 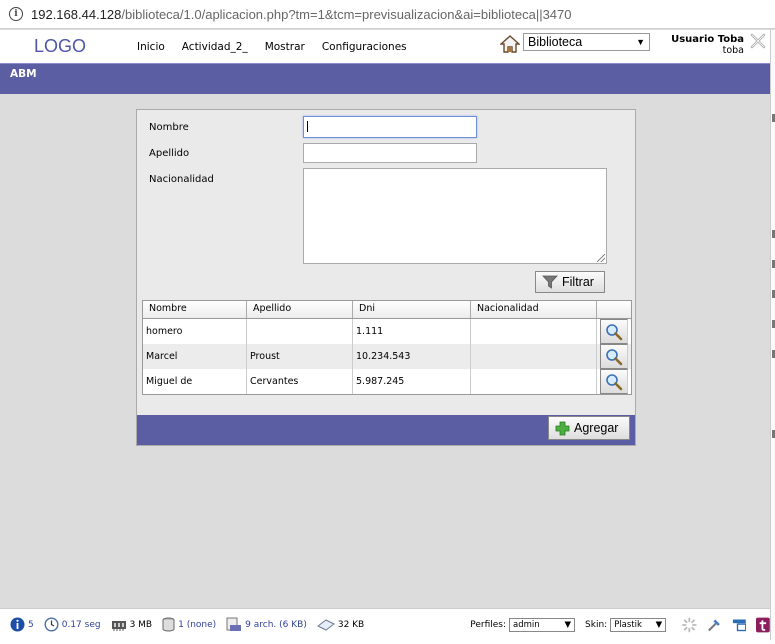 What do you see at coordinates (266, 624) in the screenshot?
I see `footer-files: 9 arch. (6 KB)` at bounding box center [266, 624].